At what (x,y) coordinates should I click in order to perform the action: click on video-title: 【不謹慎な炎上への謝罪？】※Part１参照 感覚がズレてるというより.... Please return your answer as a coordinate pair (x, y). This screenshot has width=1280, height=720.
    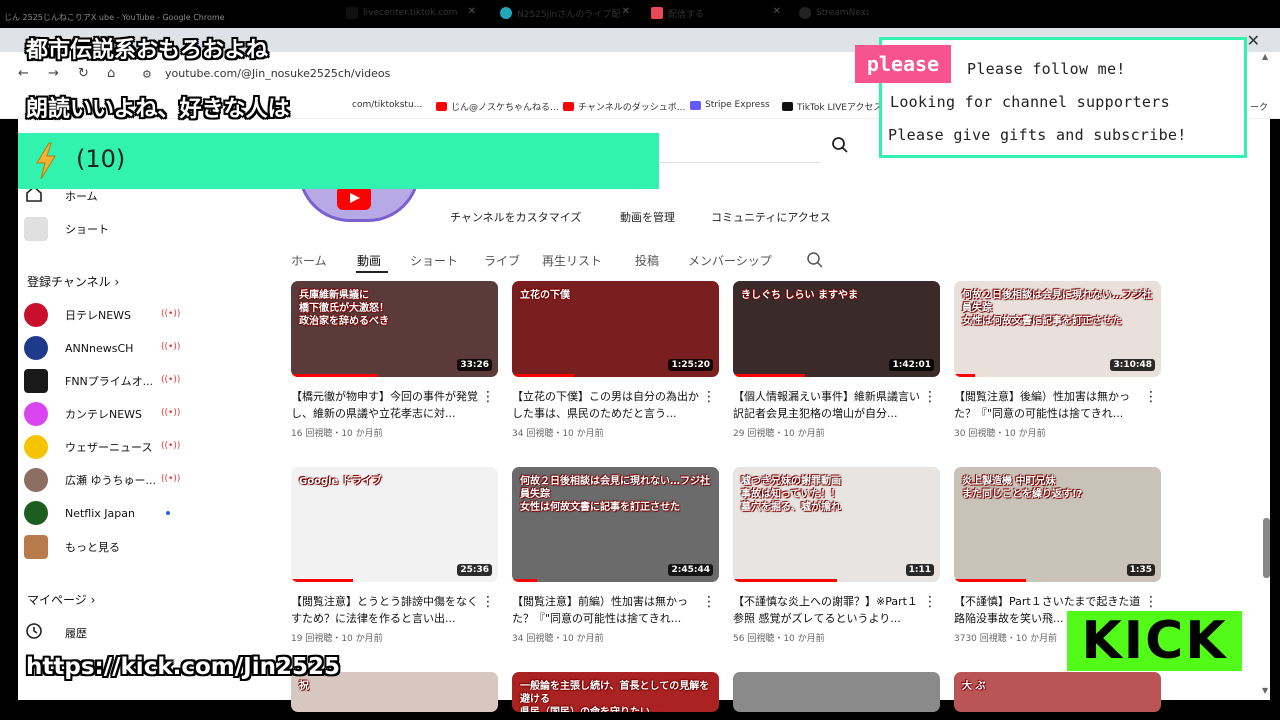
    Looking at the image, I should click on (828, 610).